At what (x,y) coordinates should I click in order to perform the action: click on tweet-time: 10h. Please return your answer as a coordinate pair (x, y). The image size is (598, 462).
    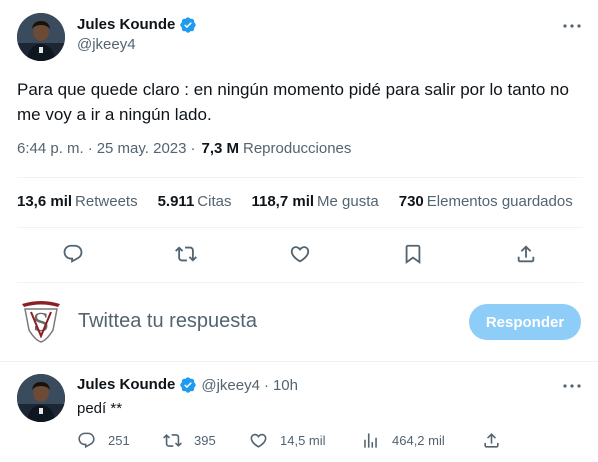
    Looking at the image, I should click on (285, 385).